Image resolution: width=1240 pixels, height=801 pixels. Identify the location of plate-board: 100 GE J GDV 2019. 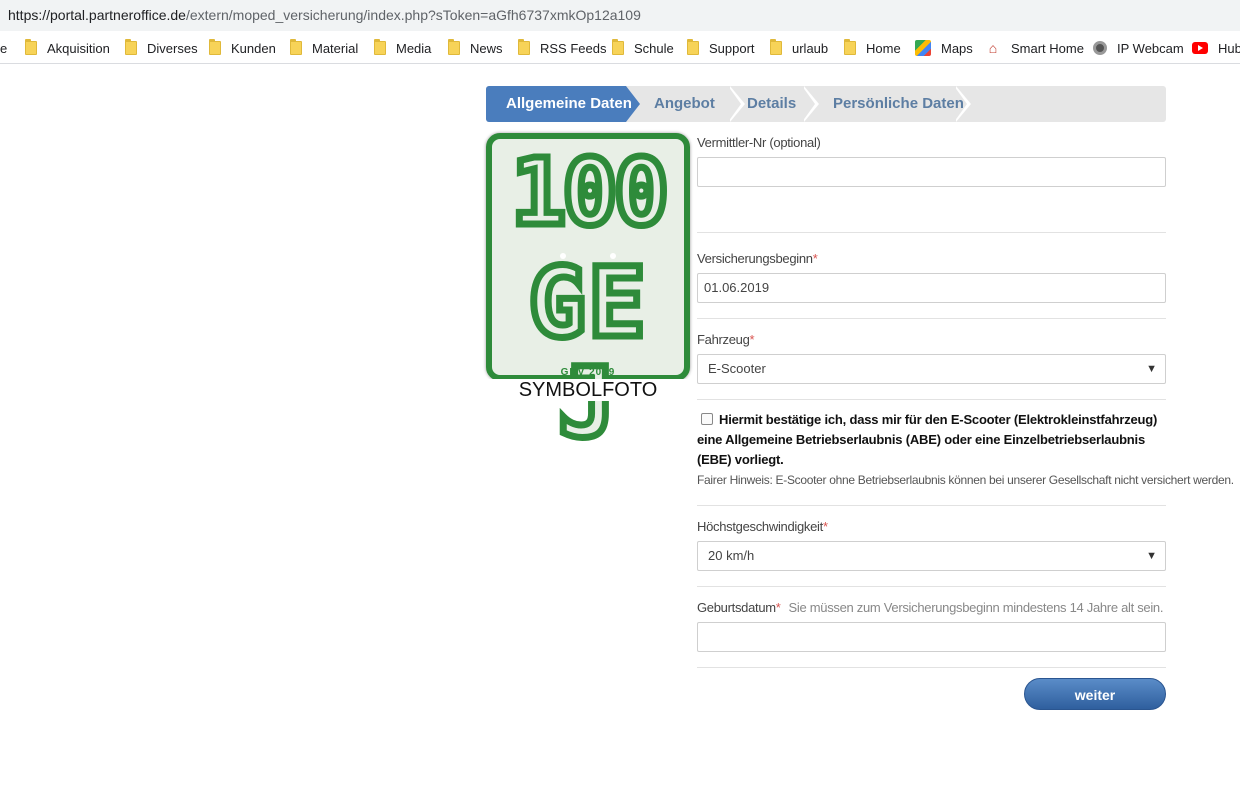
(588, 295).